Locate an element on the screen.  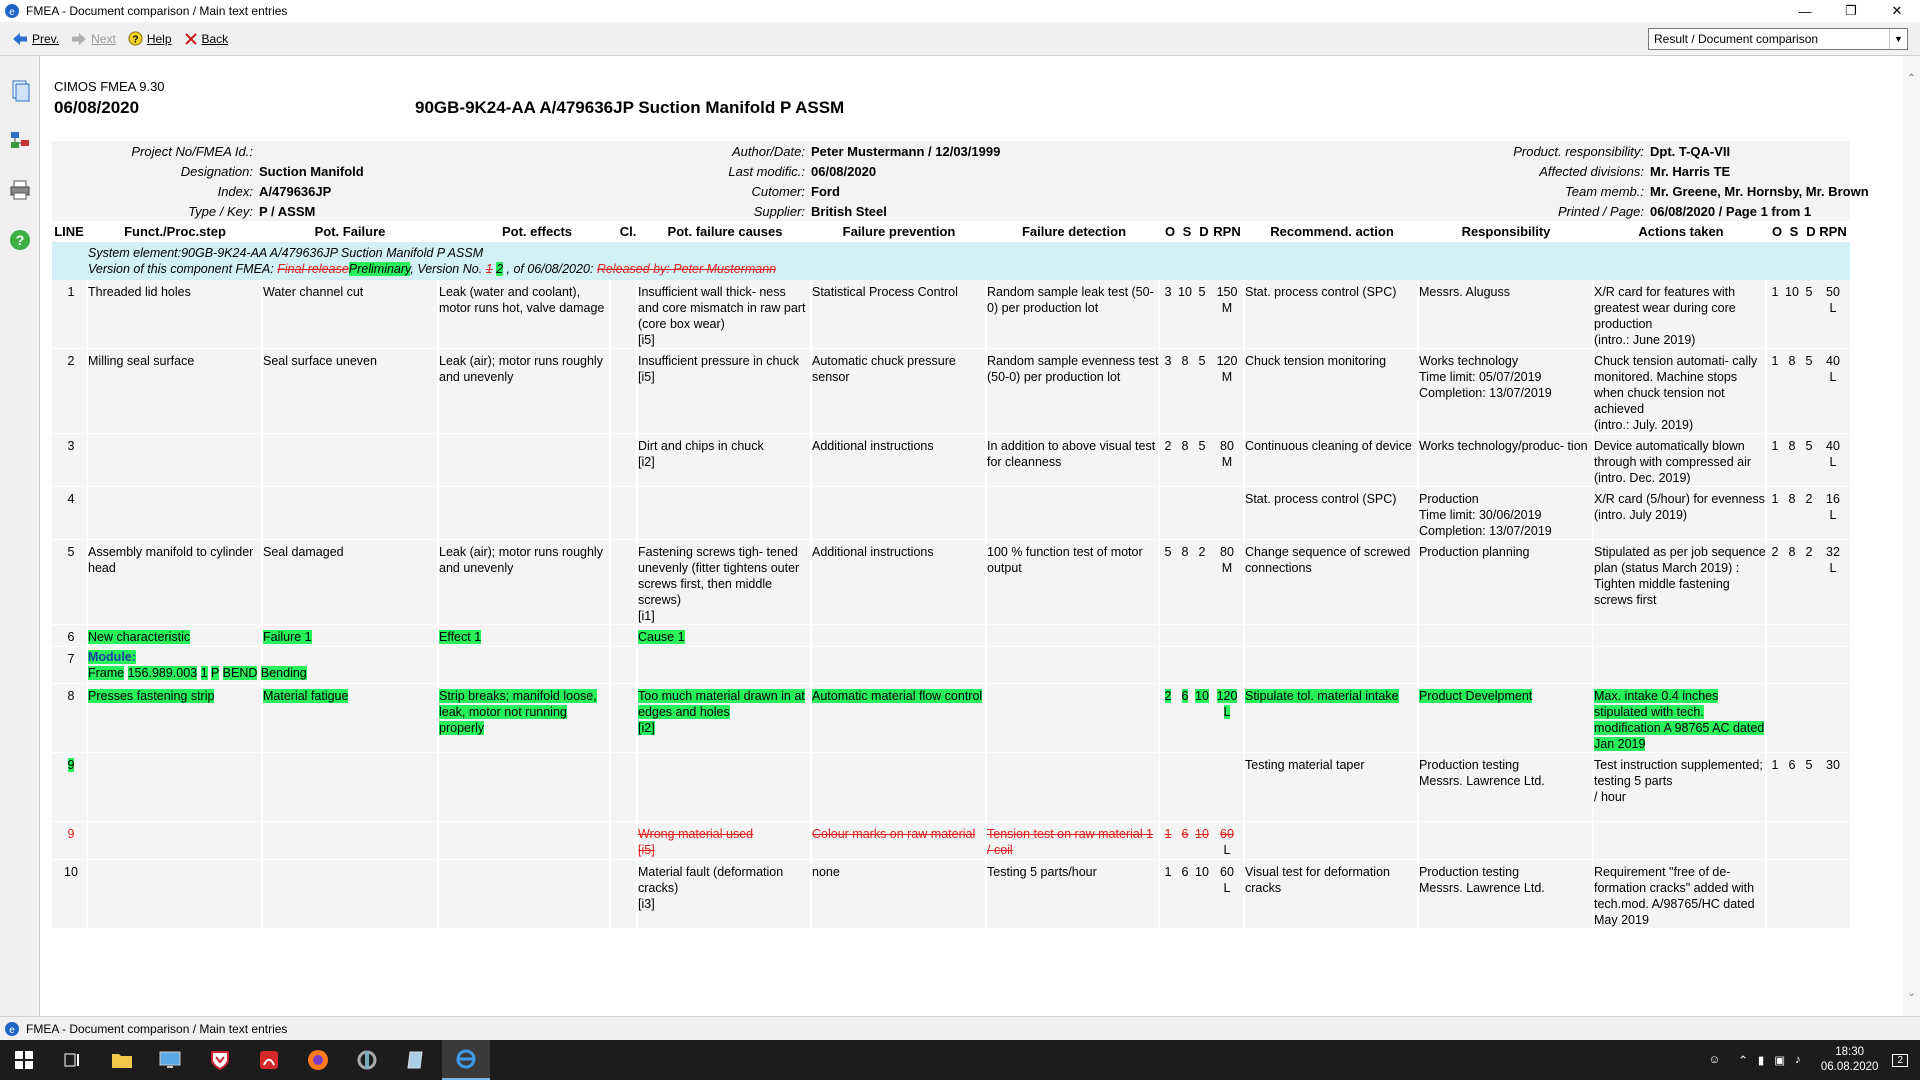
cell-o2: 2 is located at coordinates (1775, 552).